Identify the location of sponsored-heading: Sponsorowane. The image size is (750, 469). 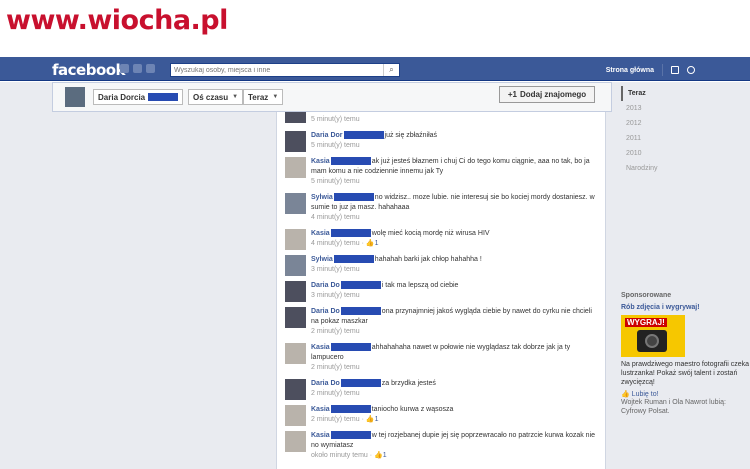
(646, 295).